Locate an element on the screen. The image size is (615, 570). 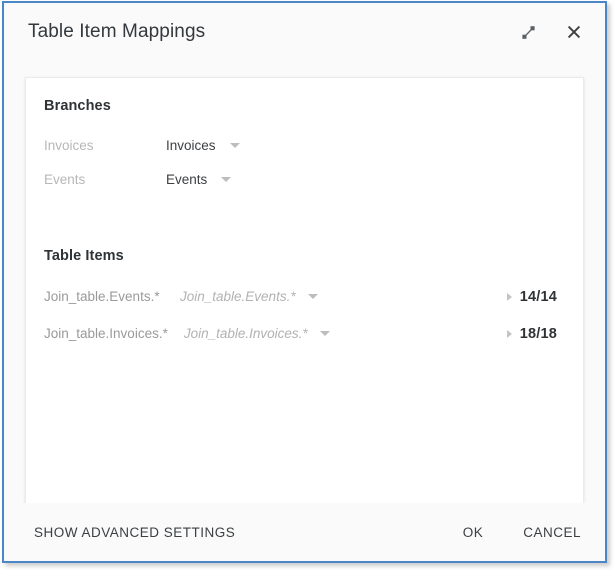
table-item-select: Join_table.Events.* is located at coordinates (249, 296).